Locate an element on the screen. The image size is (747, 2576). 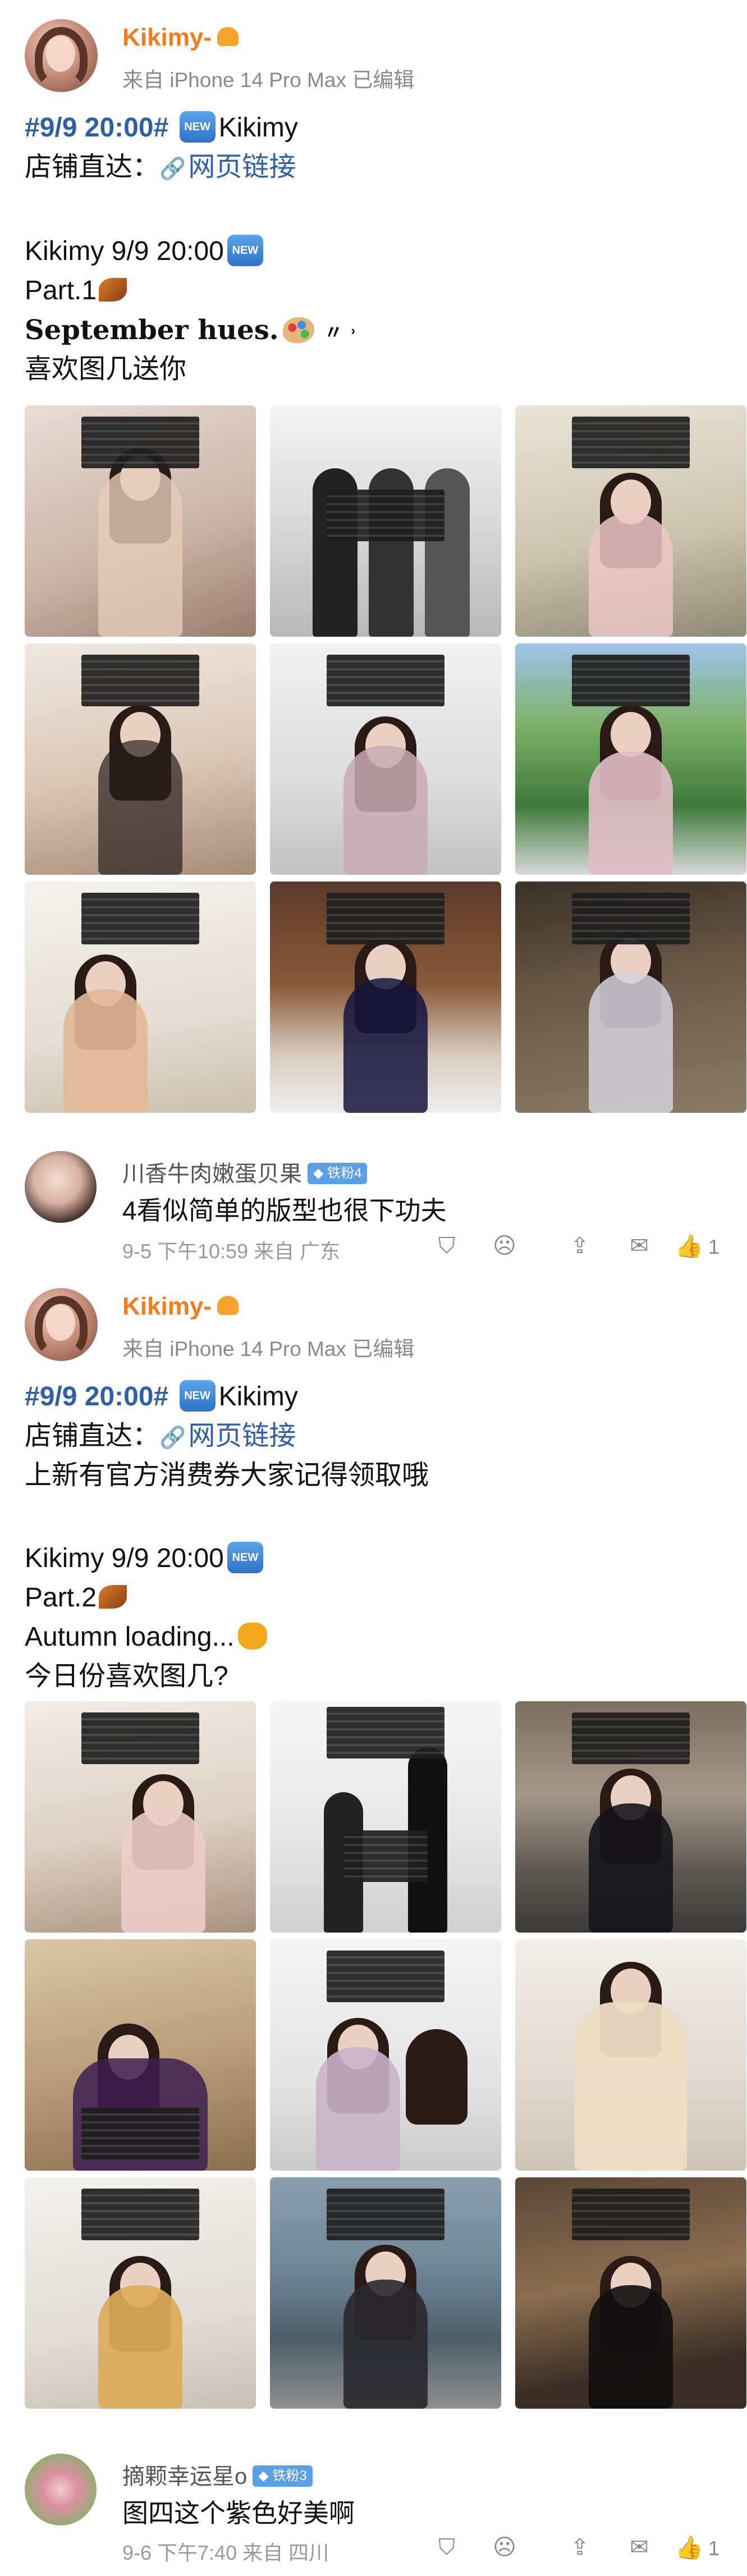
comment-meta: 9-5 下午10:59 来自 广东 is located at coordinates (231, 1251).